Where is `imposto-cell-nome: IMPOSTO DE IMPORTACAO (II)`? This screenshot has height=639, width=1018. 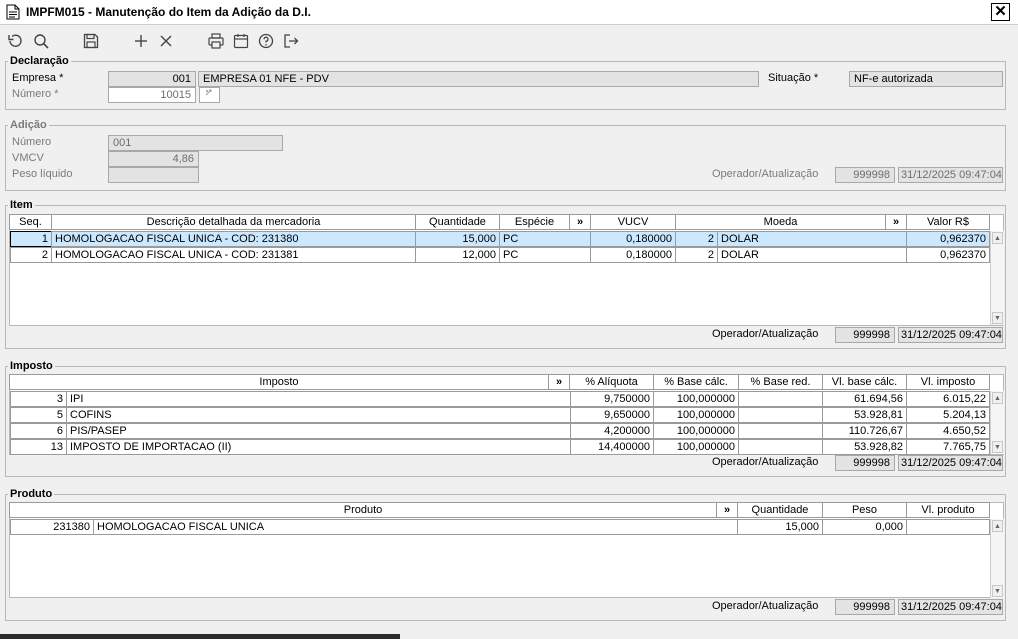 imposto-cell-nome: IMPOSTO DE IMPORTACAO (II) is located at coordinates (318, 447).